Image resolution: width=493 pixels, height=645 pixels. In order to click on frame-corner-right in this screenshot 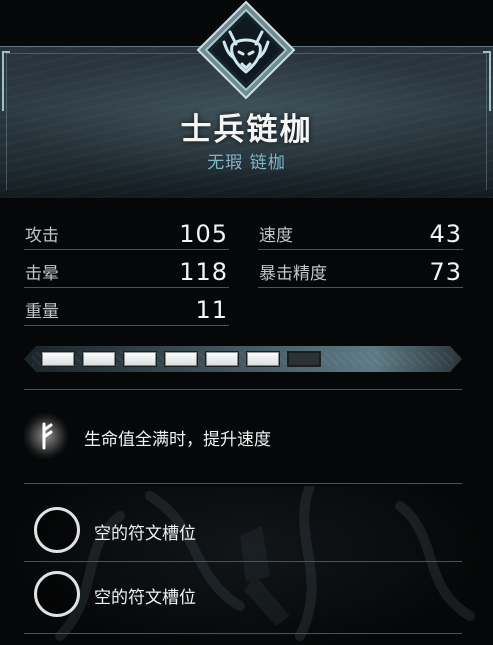, I will do `click(487, 81)`.